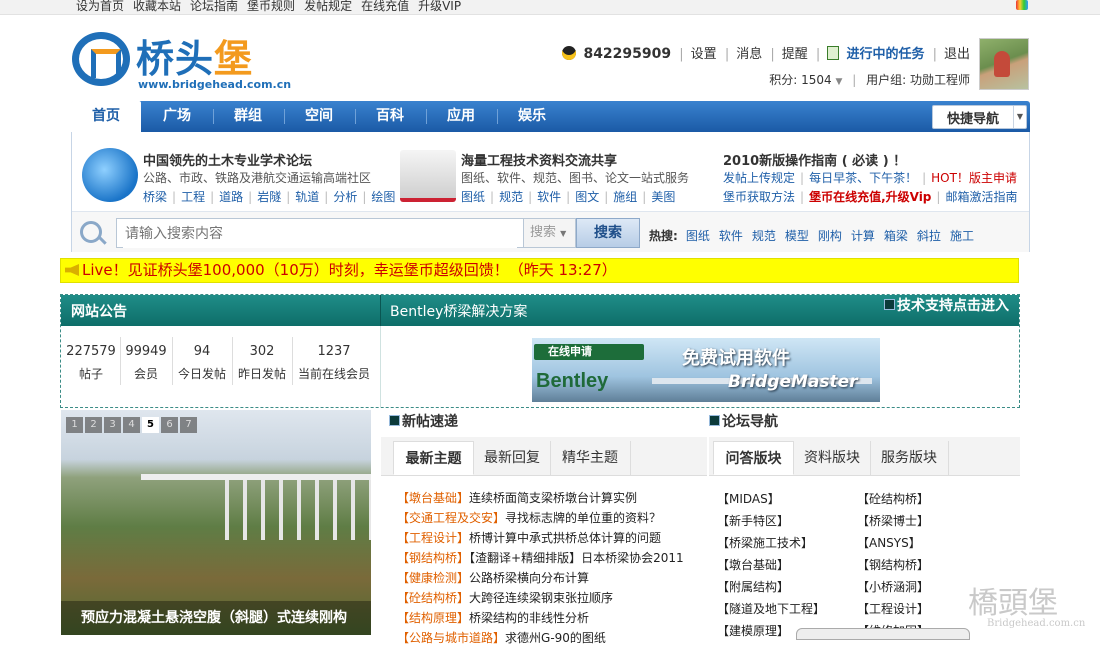 The height and width of the screenshot is (648, 1100). I want to click on tab-featured-topics: 精华主题, so click(590, 458).